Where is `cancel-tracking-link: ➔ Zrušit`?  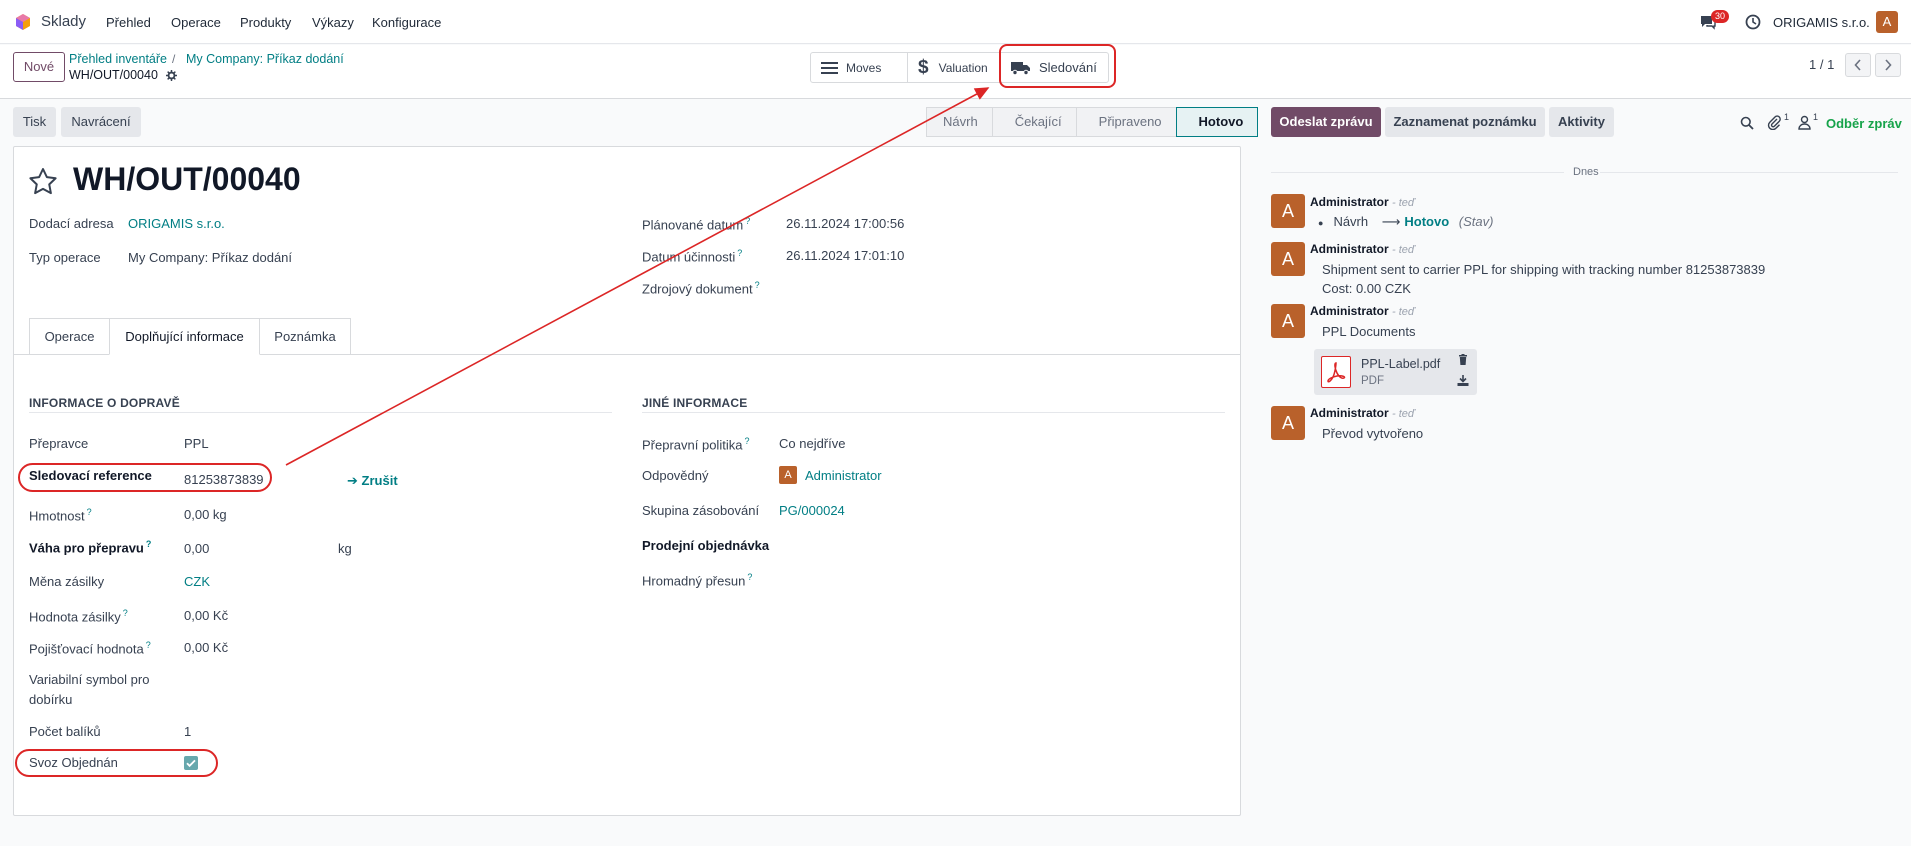 cancel-tracking-link: ➔ Zrušit is located at coordinates (372, 481).